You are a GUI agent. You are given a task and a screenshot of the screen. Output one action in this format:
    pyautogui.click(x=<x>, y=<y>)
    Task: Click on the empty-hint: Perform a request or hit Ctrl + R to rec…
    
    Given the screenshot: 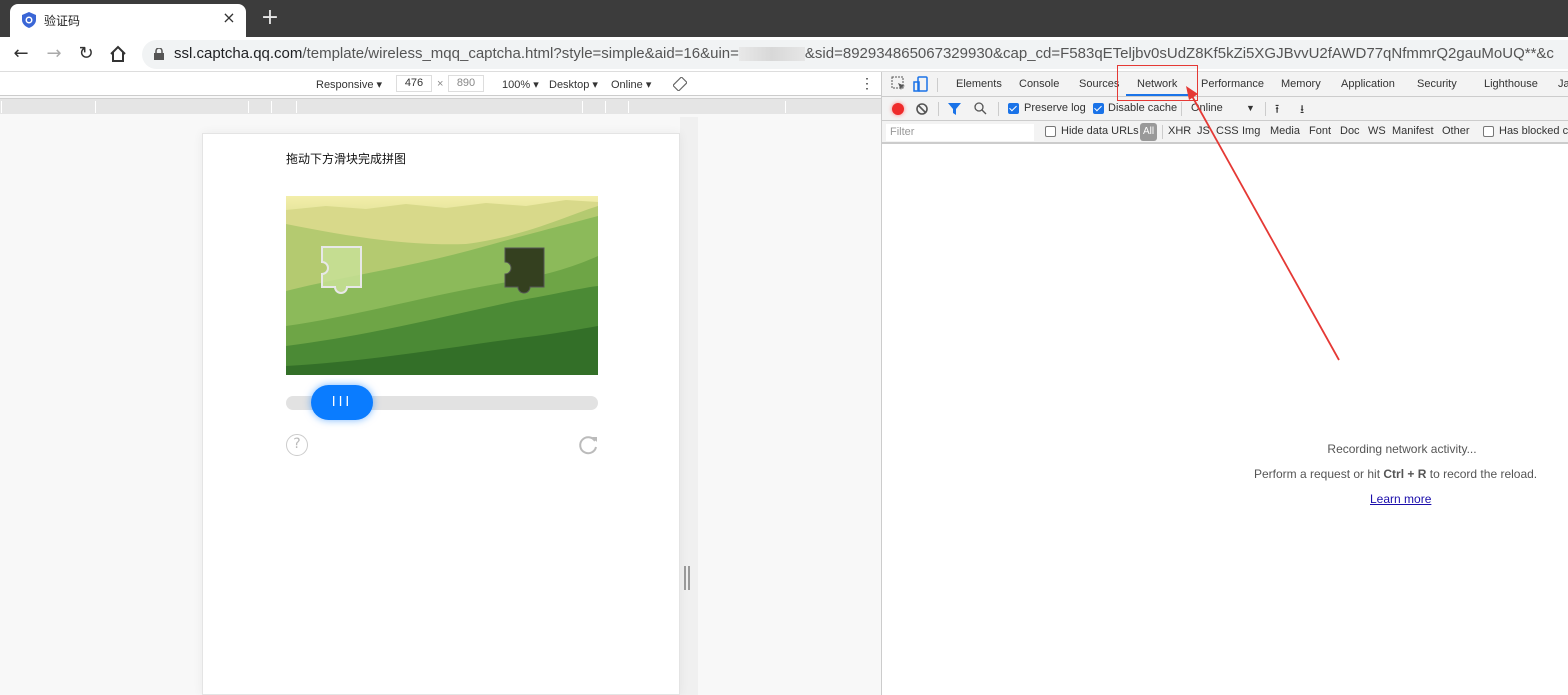 What is the action you would take?
    pyautogui.click(x=1396, y=474)
    